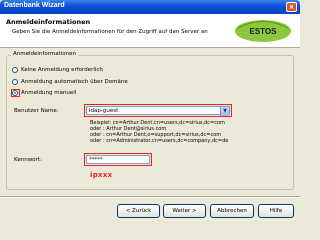 The height and width of the screenshot is (240, 320). I want to click on username-highlight-box: ldap-guest ▼, so click(158, 110).